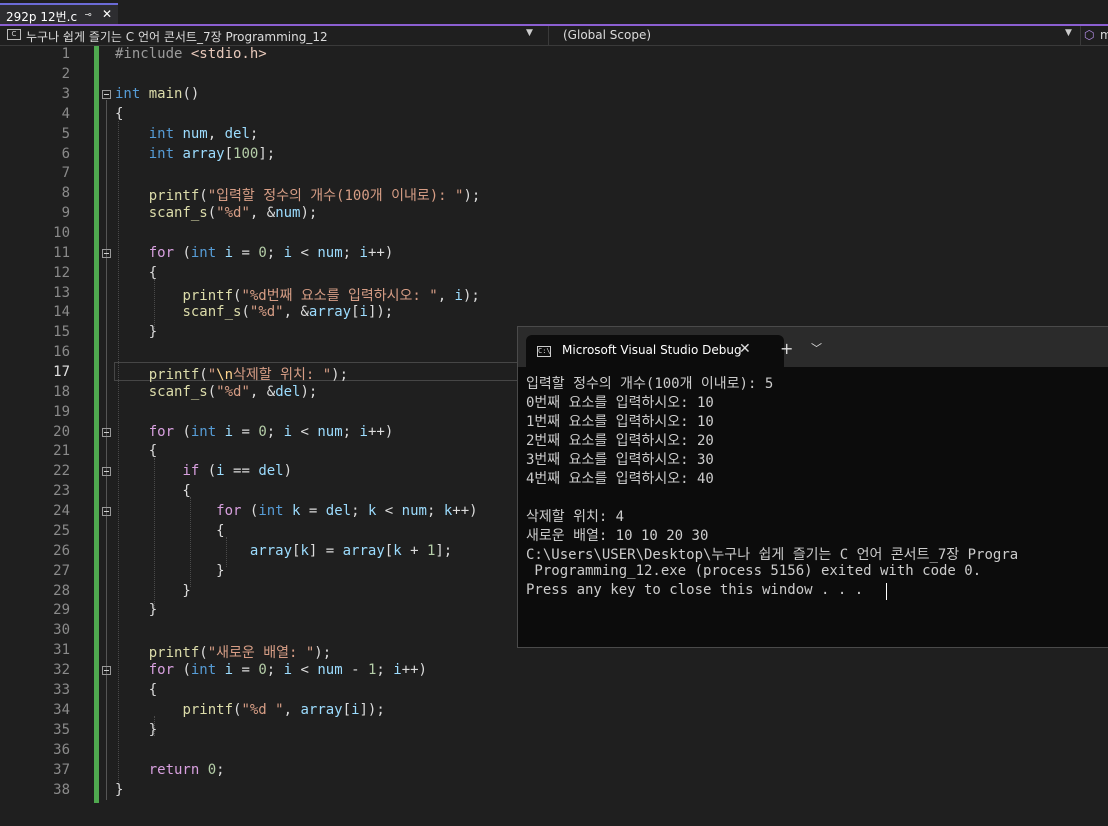 Image resolution: width=1108 pixels, height=826 pixels. What do you see at coordinates (61, 372) in the screenshot?
I see `line-number: 17` at bounding box center [61, 372].